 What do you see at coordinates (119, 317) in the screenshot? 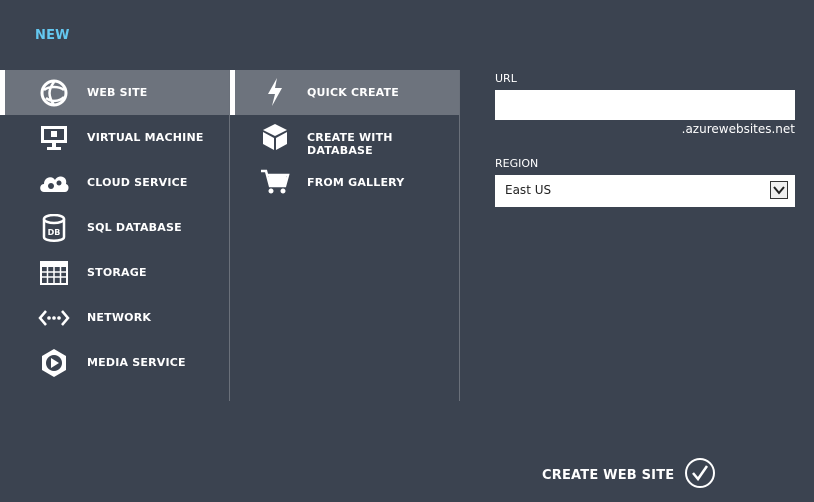
I see `category-label: NETWORK` at bounding box center [119, 317].